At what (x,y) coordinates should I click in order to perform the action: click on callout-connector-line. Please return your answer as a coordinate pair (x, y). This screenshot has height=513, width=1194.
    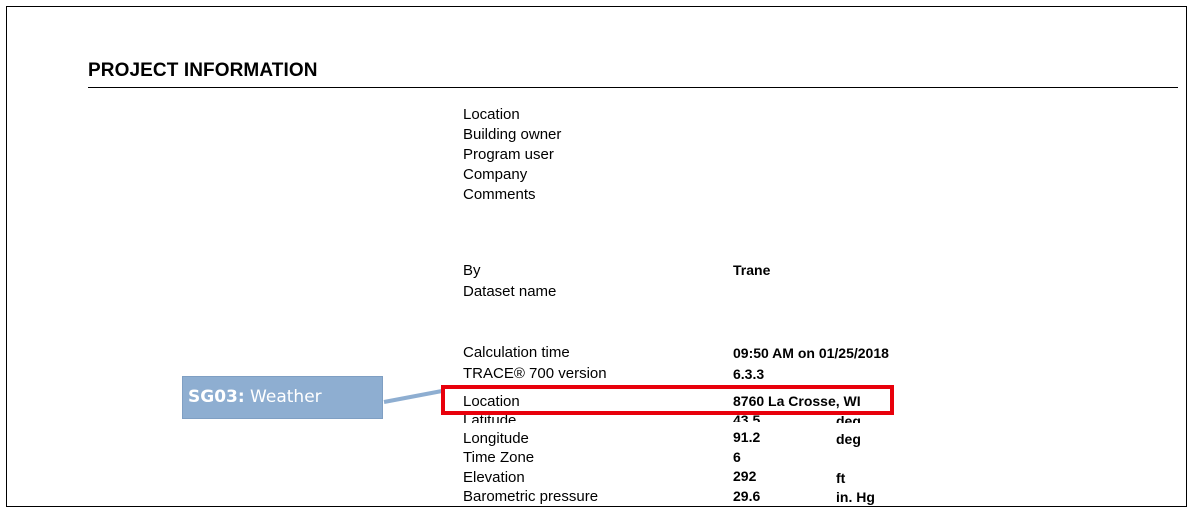
    Looking at the image, I should click on (413, 396).